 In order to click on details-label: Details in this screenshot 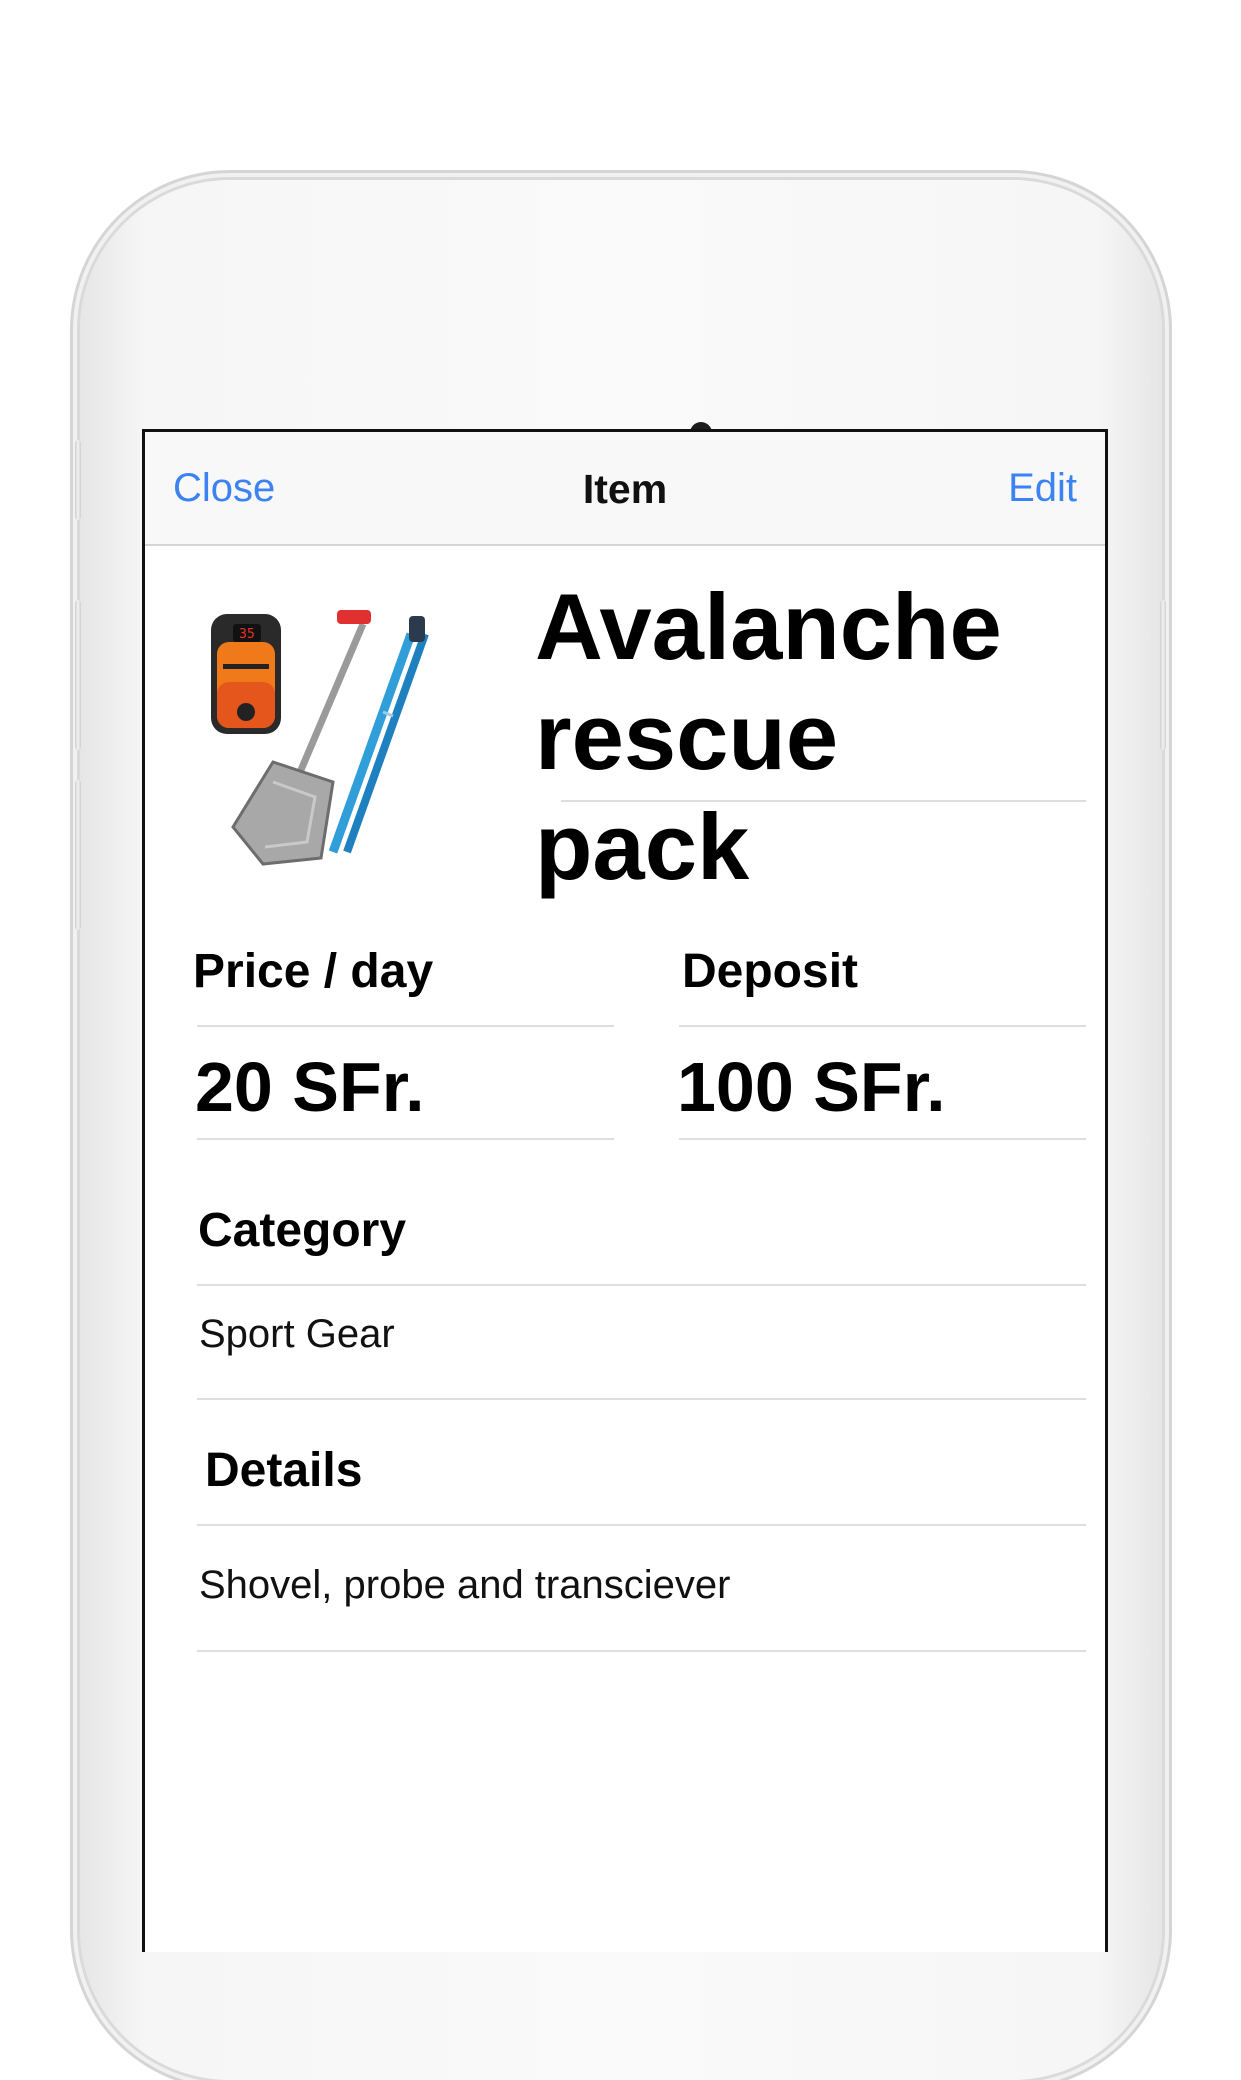, I will do `click(284, 1470)`.